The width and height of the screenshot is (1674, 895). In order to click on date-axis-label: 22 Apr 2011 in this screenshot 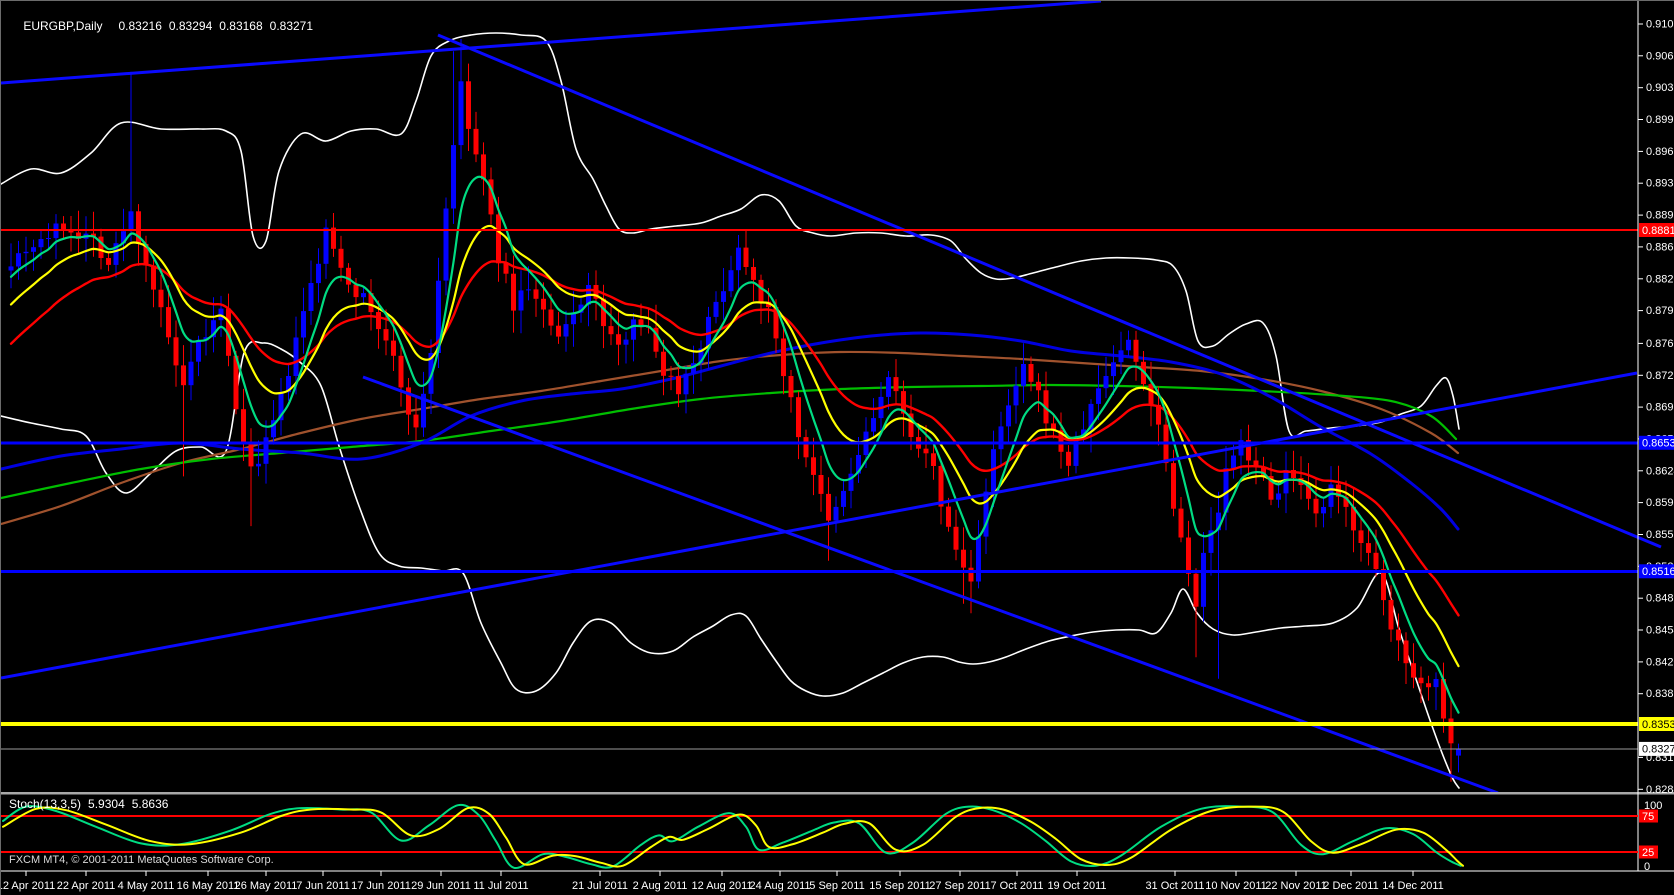, I will do `click(86, 886)`.